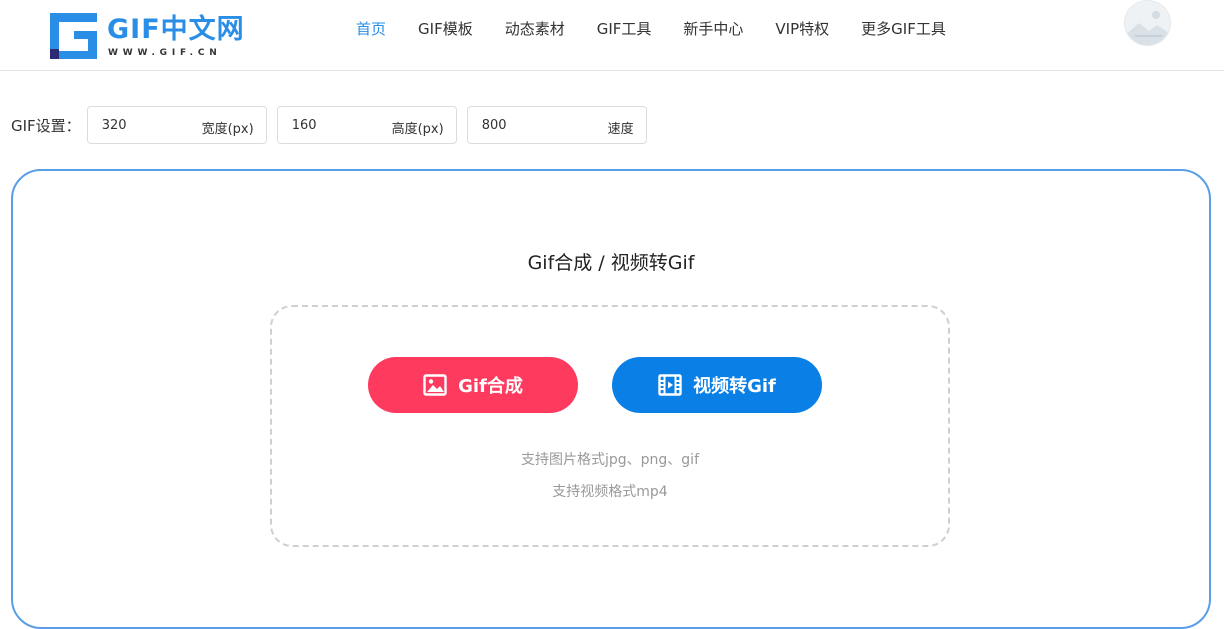 Image resolution: width=1224 pixels, height=629 pixels. I want to click on nav-item-more-tools: 更多GIF工具, so click(903, 28).